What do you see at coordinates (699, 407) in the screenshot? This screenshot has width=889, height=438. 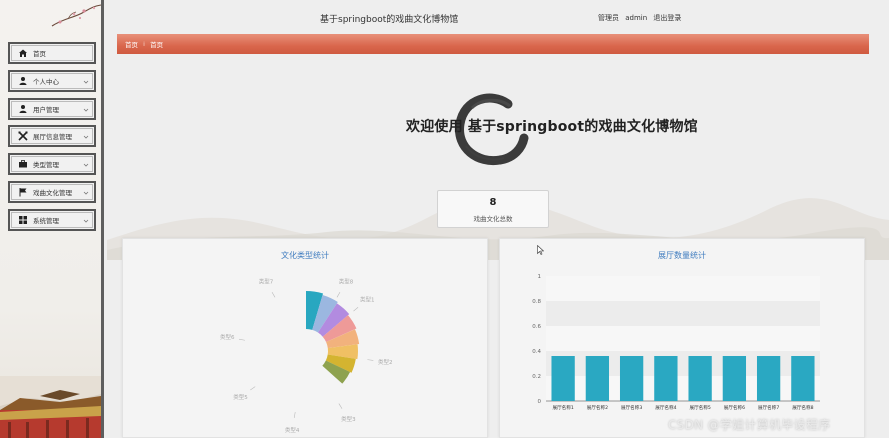 I see `x-tick-label: 展厅名称5` at bounding box center [699, 407].